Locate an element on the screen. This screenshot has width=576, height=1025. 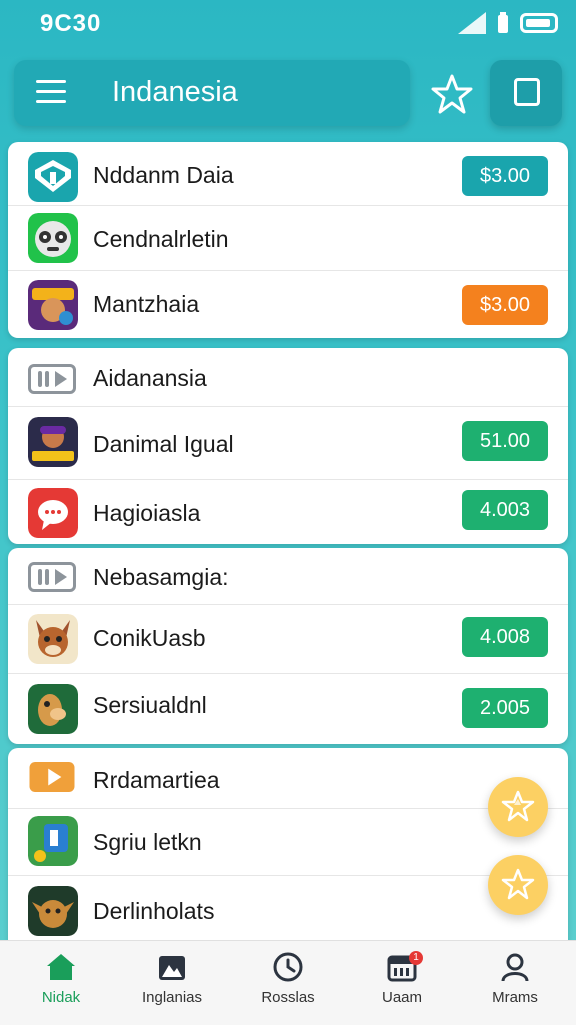
nav-item-profile: Mrams is located at coordinates (515, 978).